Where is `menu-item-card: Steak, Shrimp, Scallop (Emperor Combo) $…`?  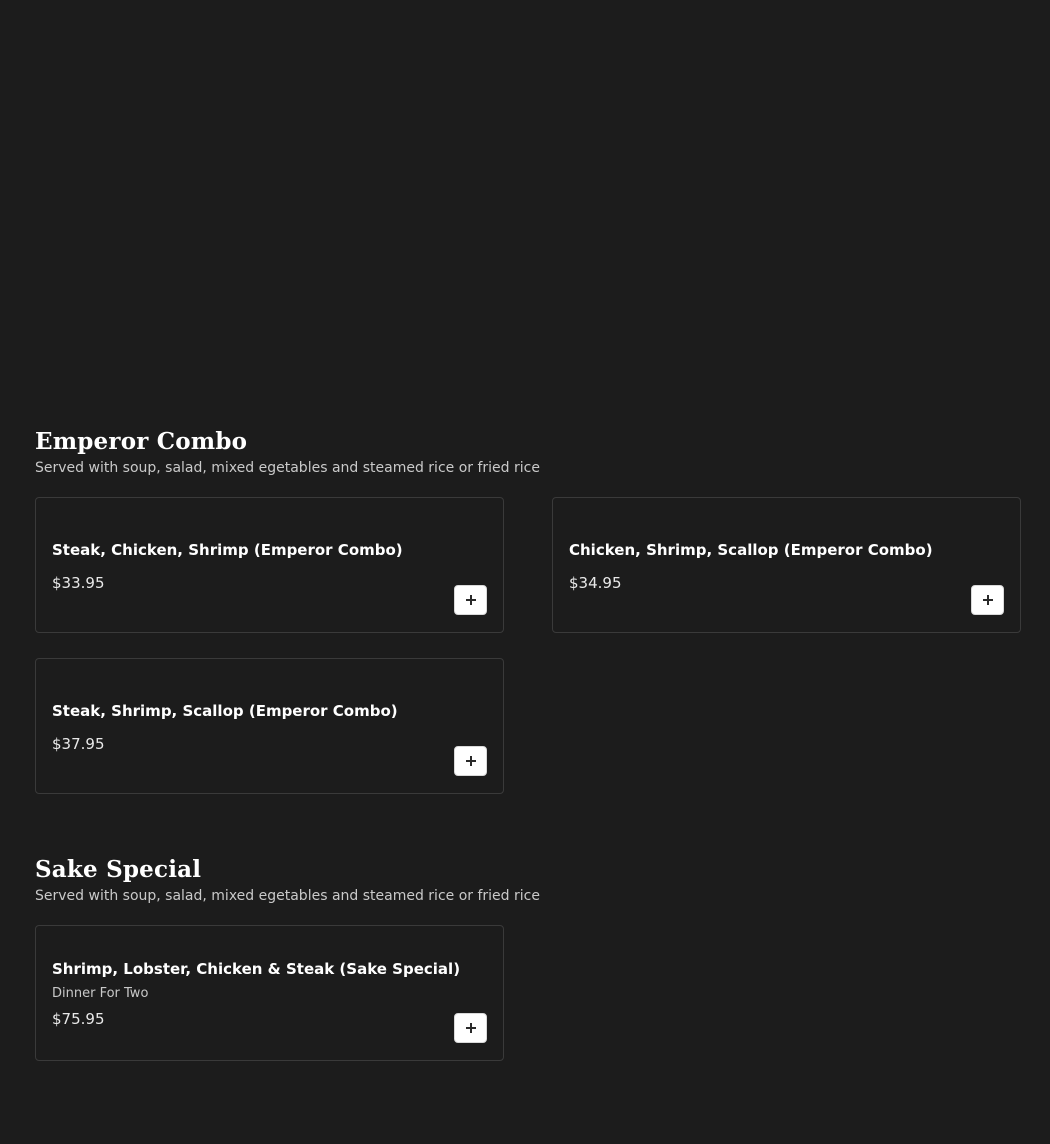 menu-item-card: Steak, Shrimp, Scallop (Emperor Combo) $… is located at coordinates (269, 726).